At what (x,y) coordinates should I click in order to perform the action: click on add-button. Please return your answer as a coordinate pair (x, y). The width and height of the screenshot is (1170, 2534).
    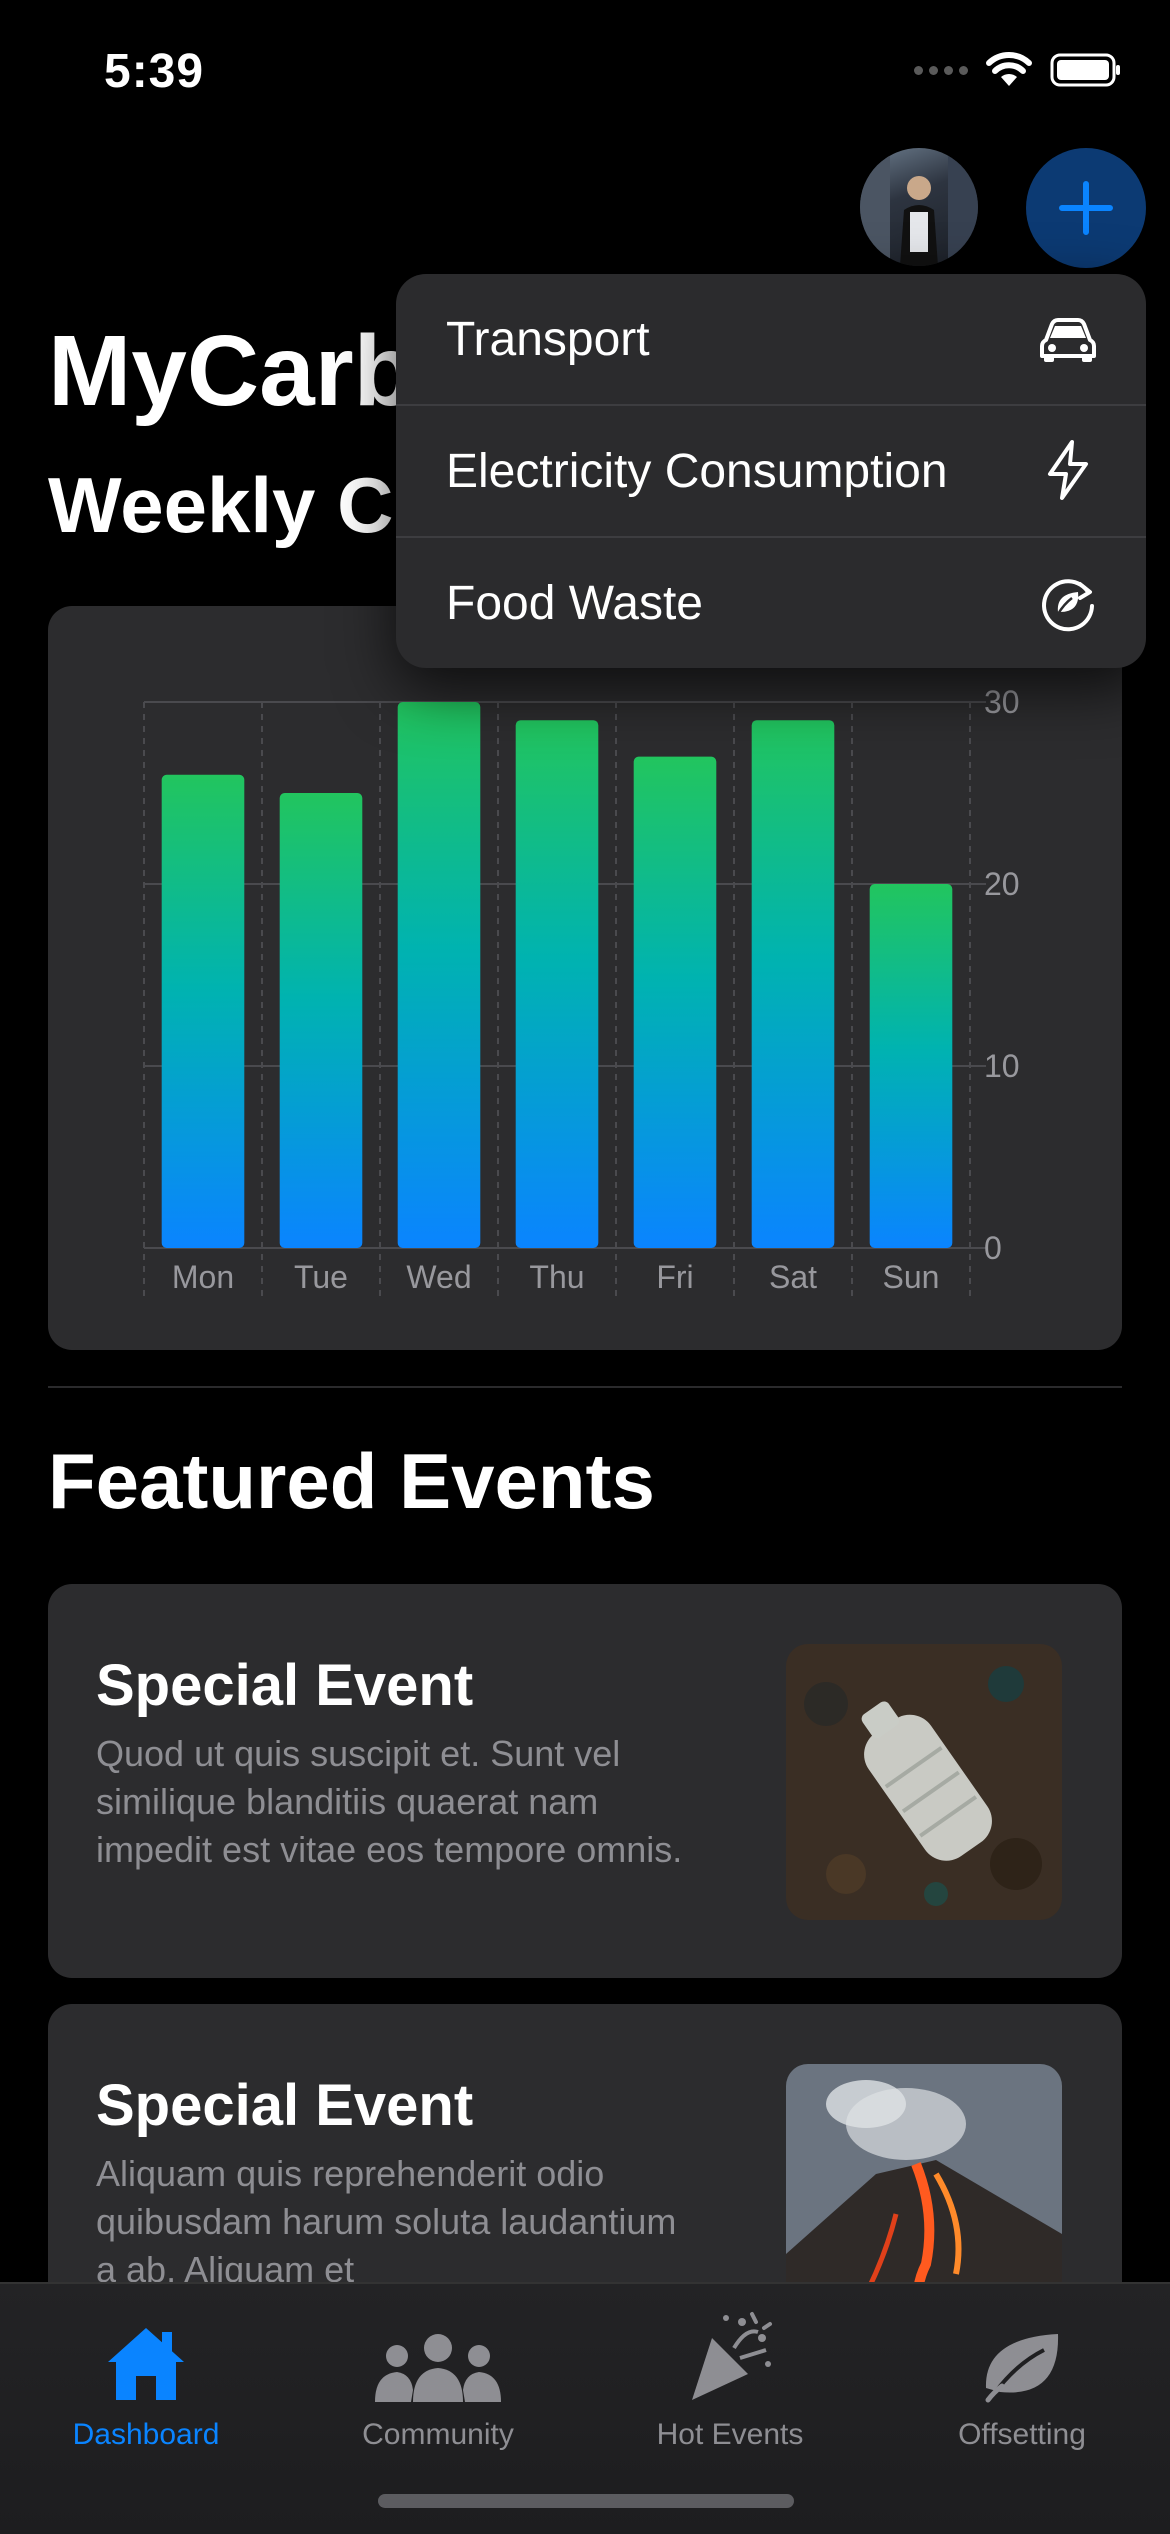
    Looking at the image, I should click on (1086, 208).